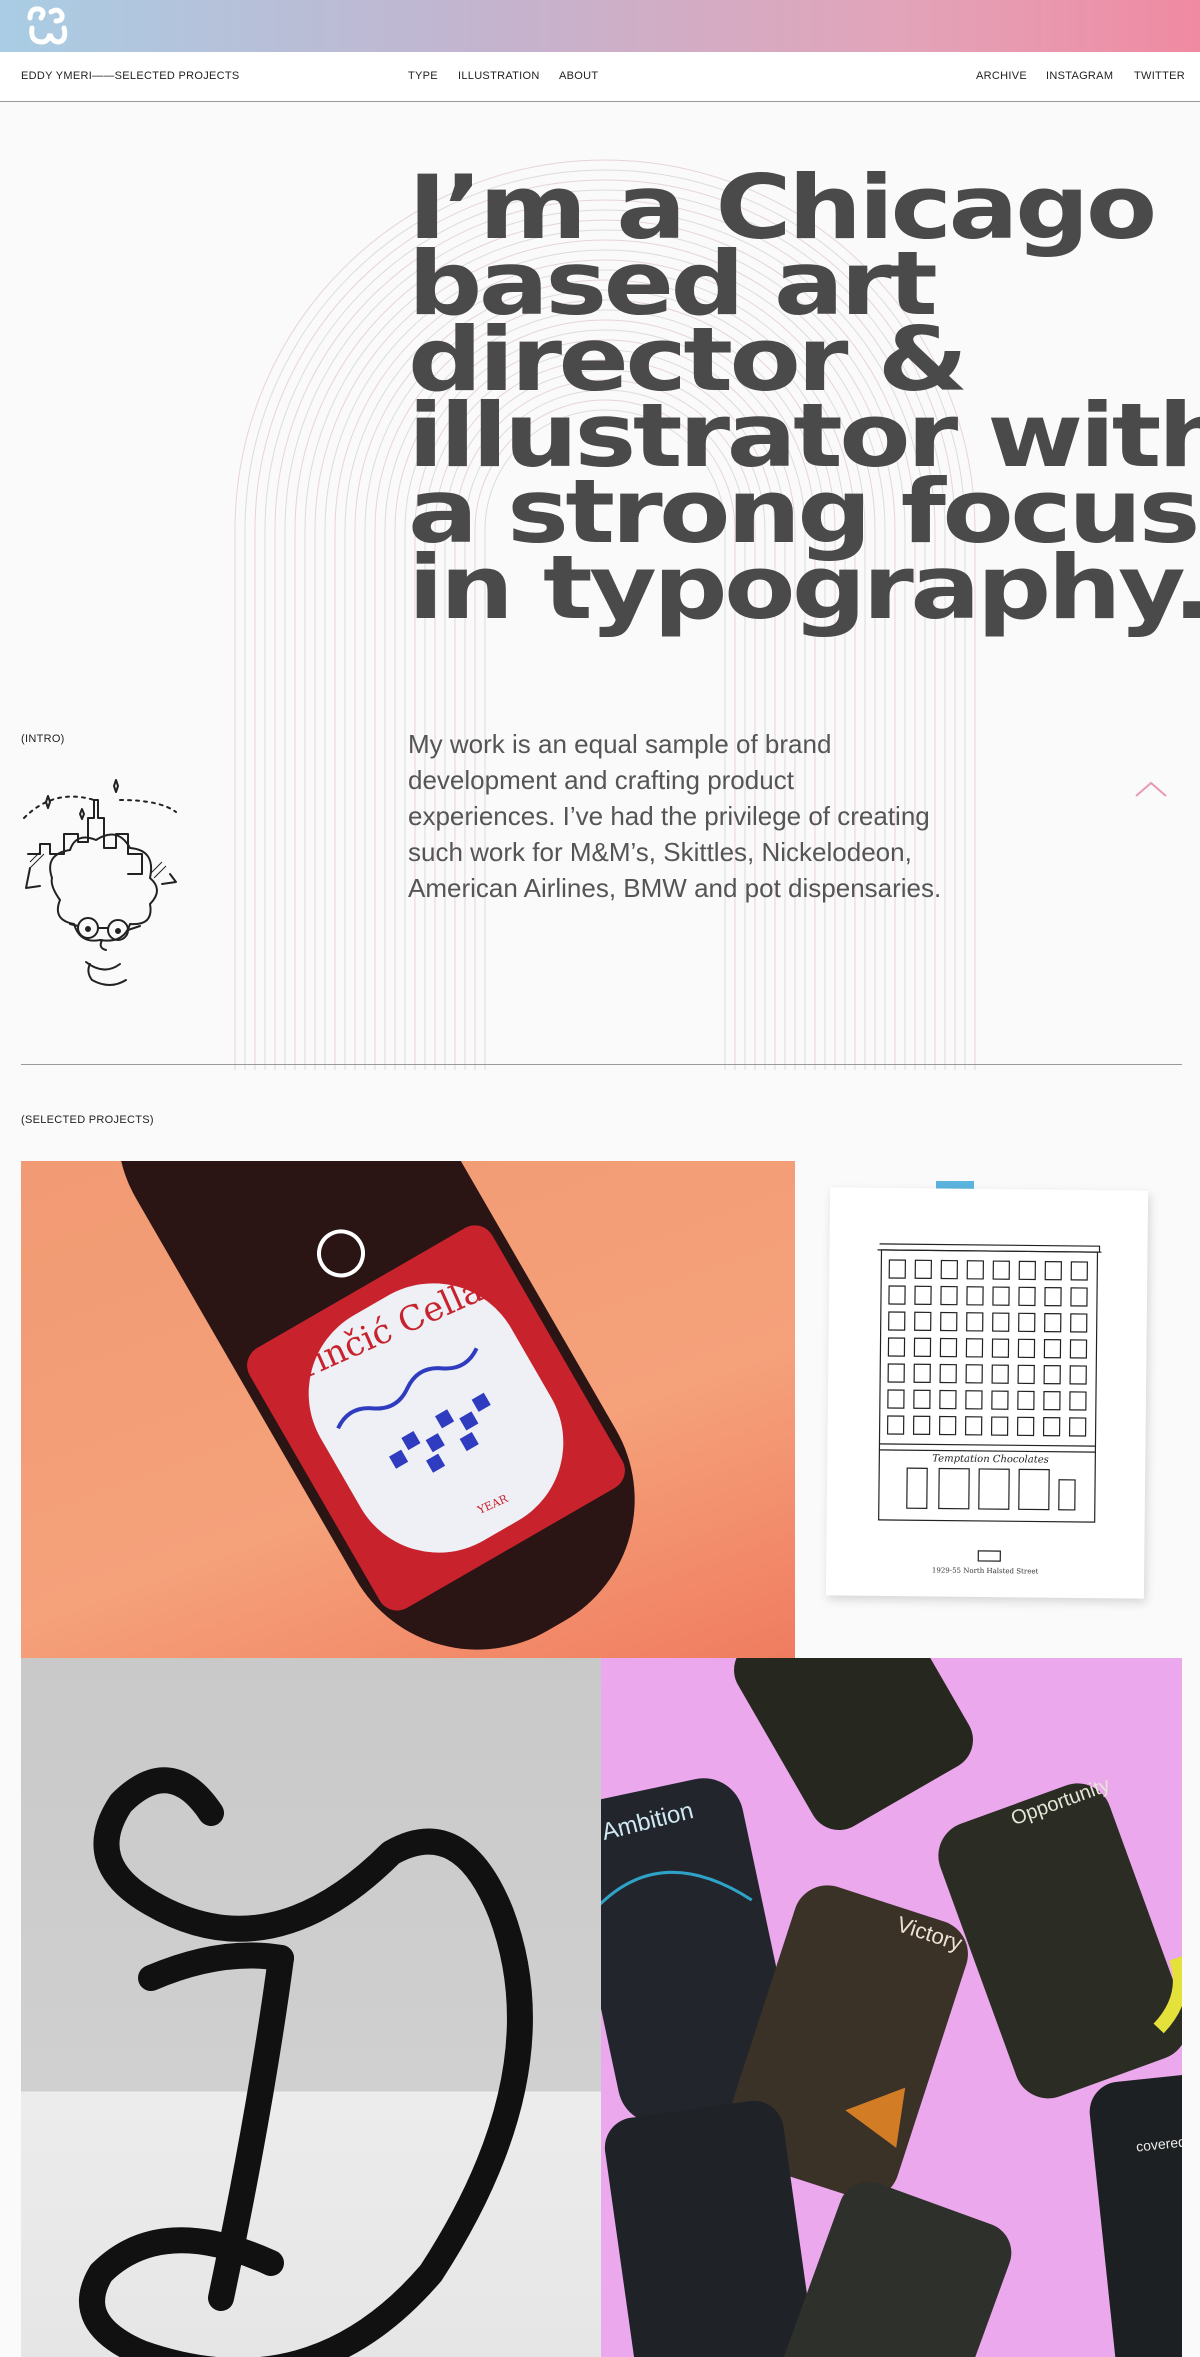 The height and width of the screenshot is (2357, 1200). Describe the element at coordinates (990, 1459) in the screenshot. I see `sign-text: Temptation Chocolates` at that location.